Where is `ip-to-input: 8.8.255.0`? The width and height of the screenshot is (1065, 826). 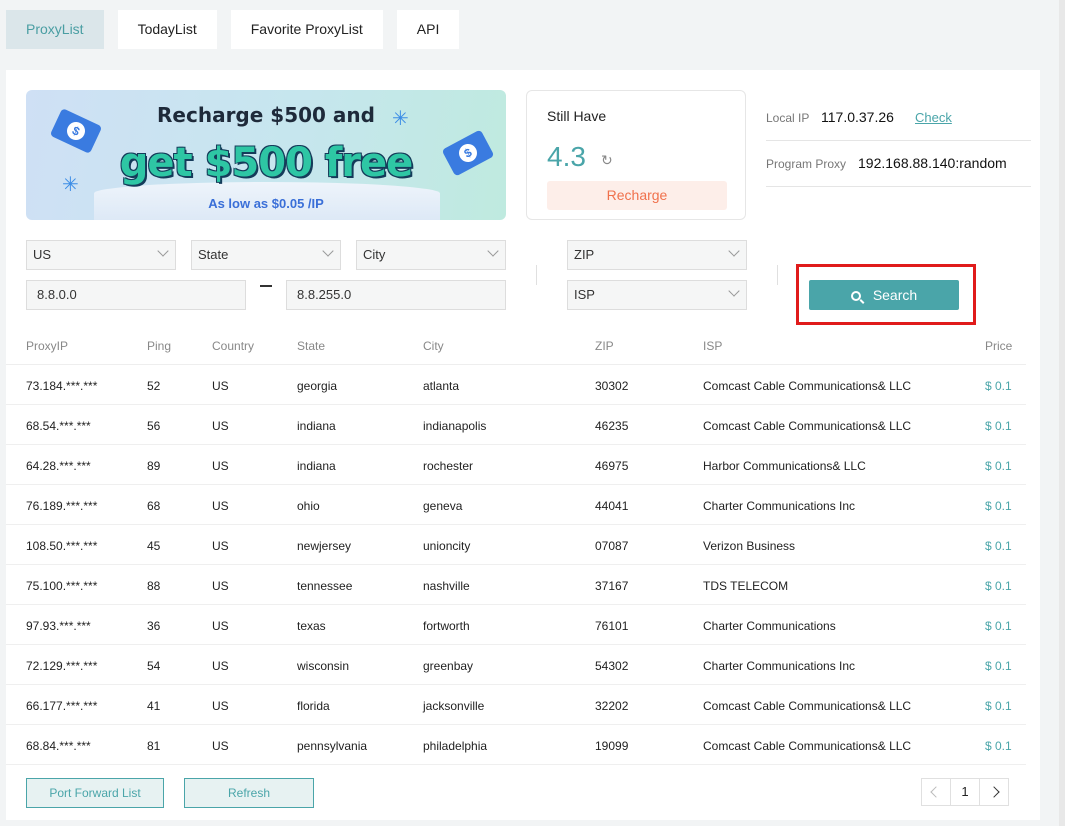
ip-to-input: 8.8.255.0 is located at coordinates (396, 295).